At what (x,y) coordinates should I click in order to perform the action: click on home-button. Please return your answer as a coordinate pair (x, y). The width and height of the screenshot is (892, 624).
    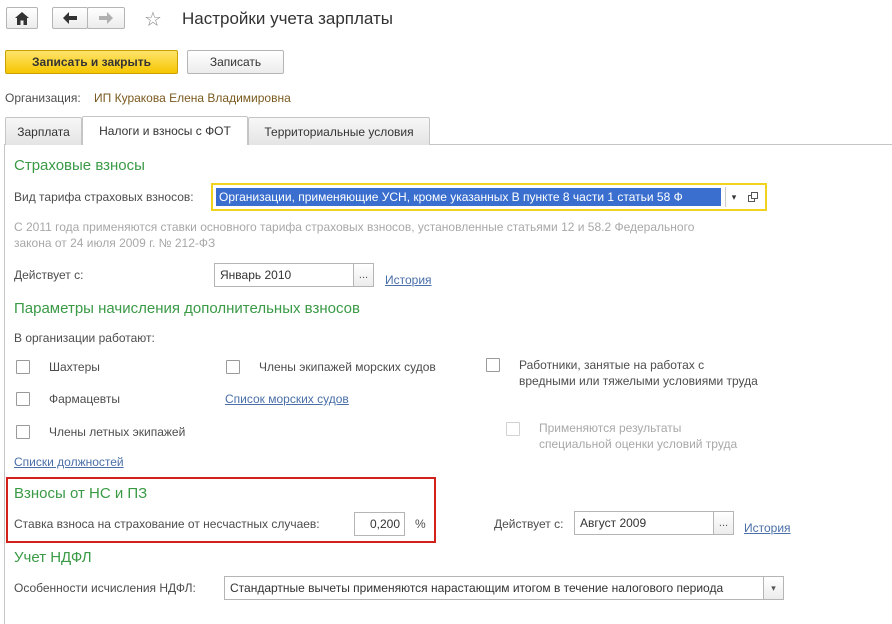
    Looking at the image, I should click on (22, 18).